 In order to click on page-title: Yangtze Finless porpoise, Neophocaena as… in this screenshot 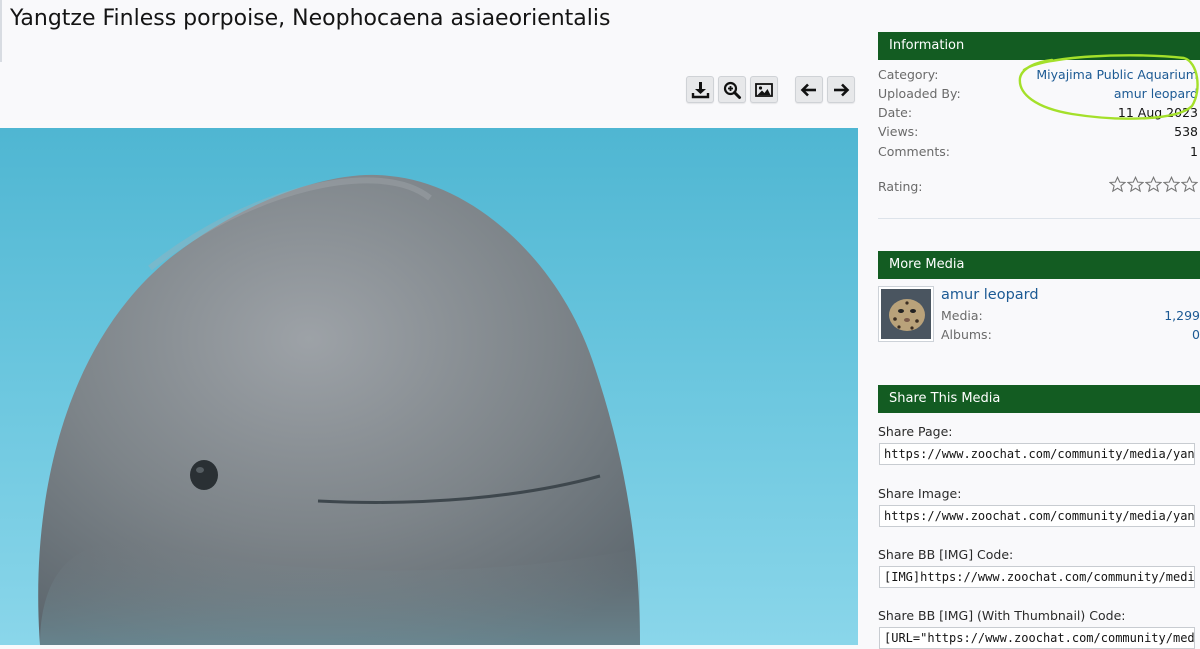, I will do `click(310, 18)`.